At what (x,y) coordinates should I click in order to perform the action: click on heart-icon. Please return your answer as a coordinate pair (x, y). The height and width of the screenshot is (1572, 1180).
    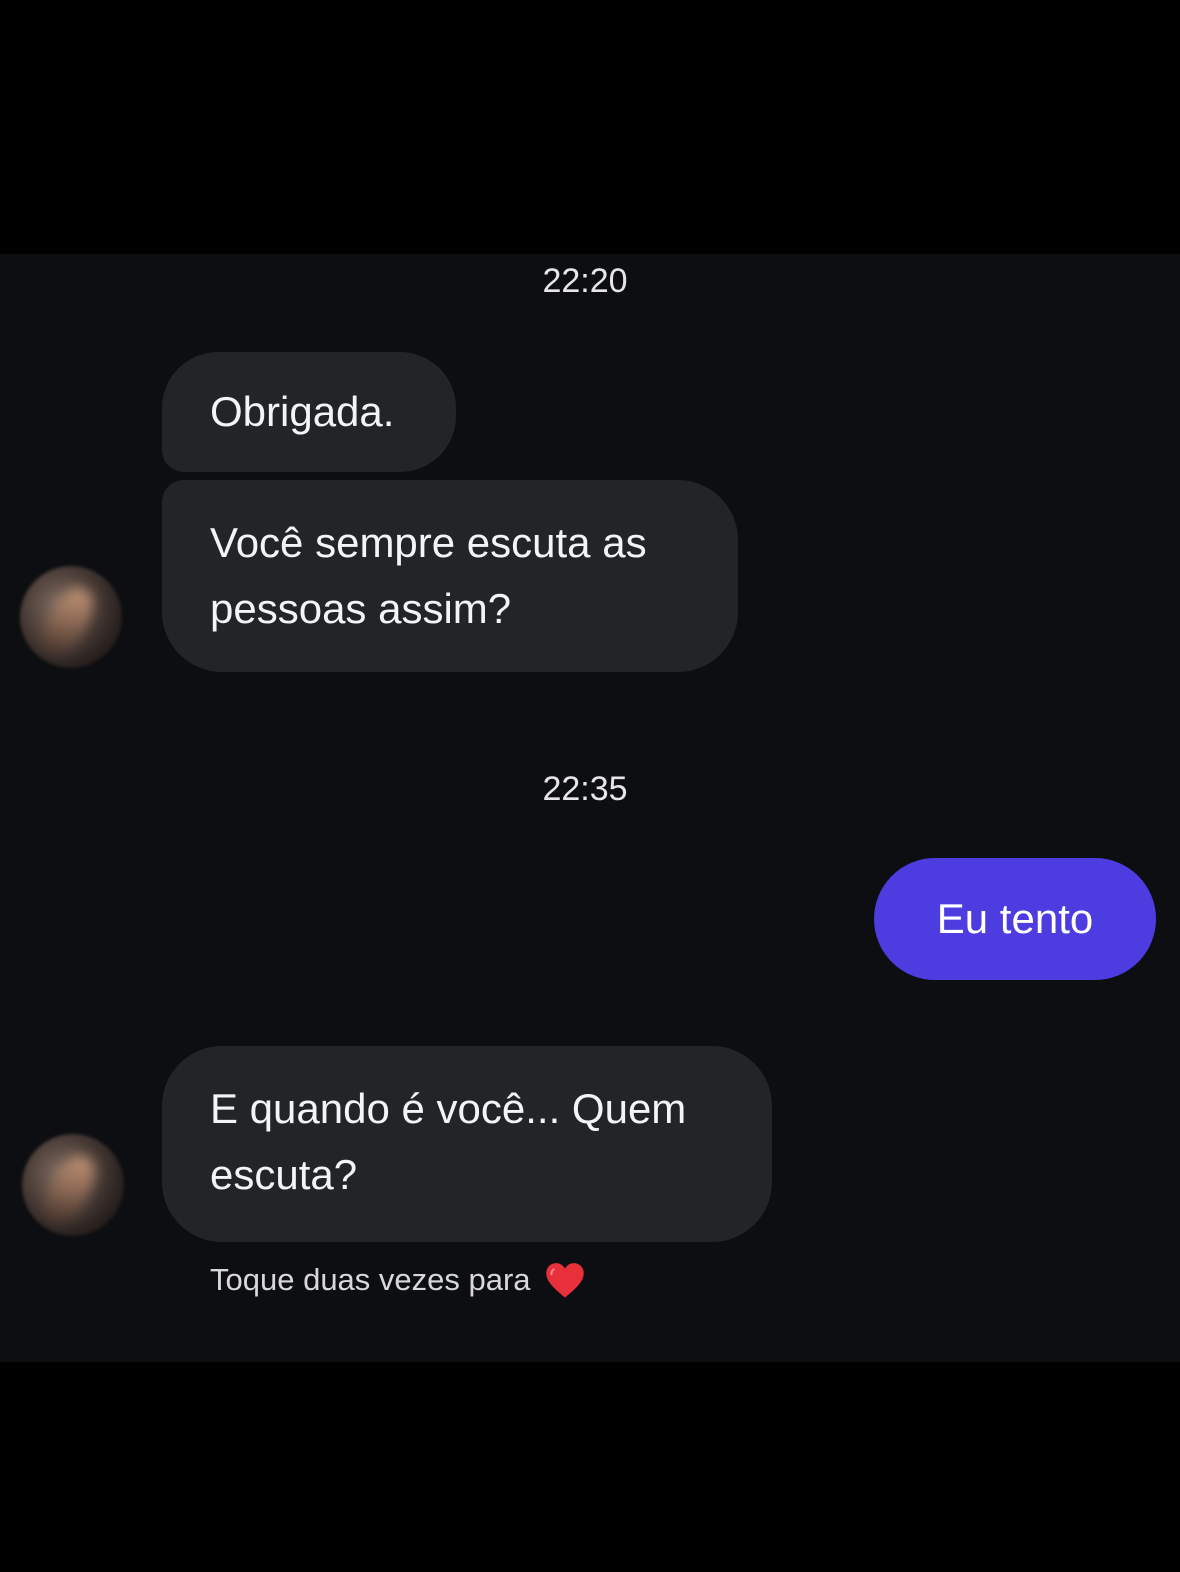
    Looking at the image, I should click on (564, 1280).